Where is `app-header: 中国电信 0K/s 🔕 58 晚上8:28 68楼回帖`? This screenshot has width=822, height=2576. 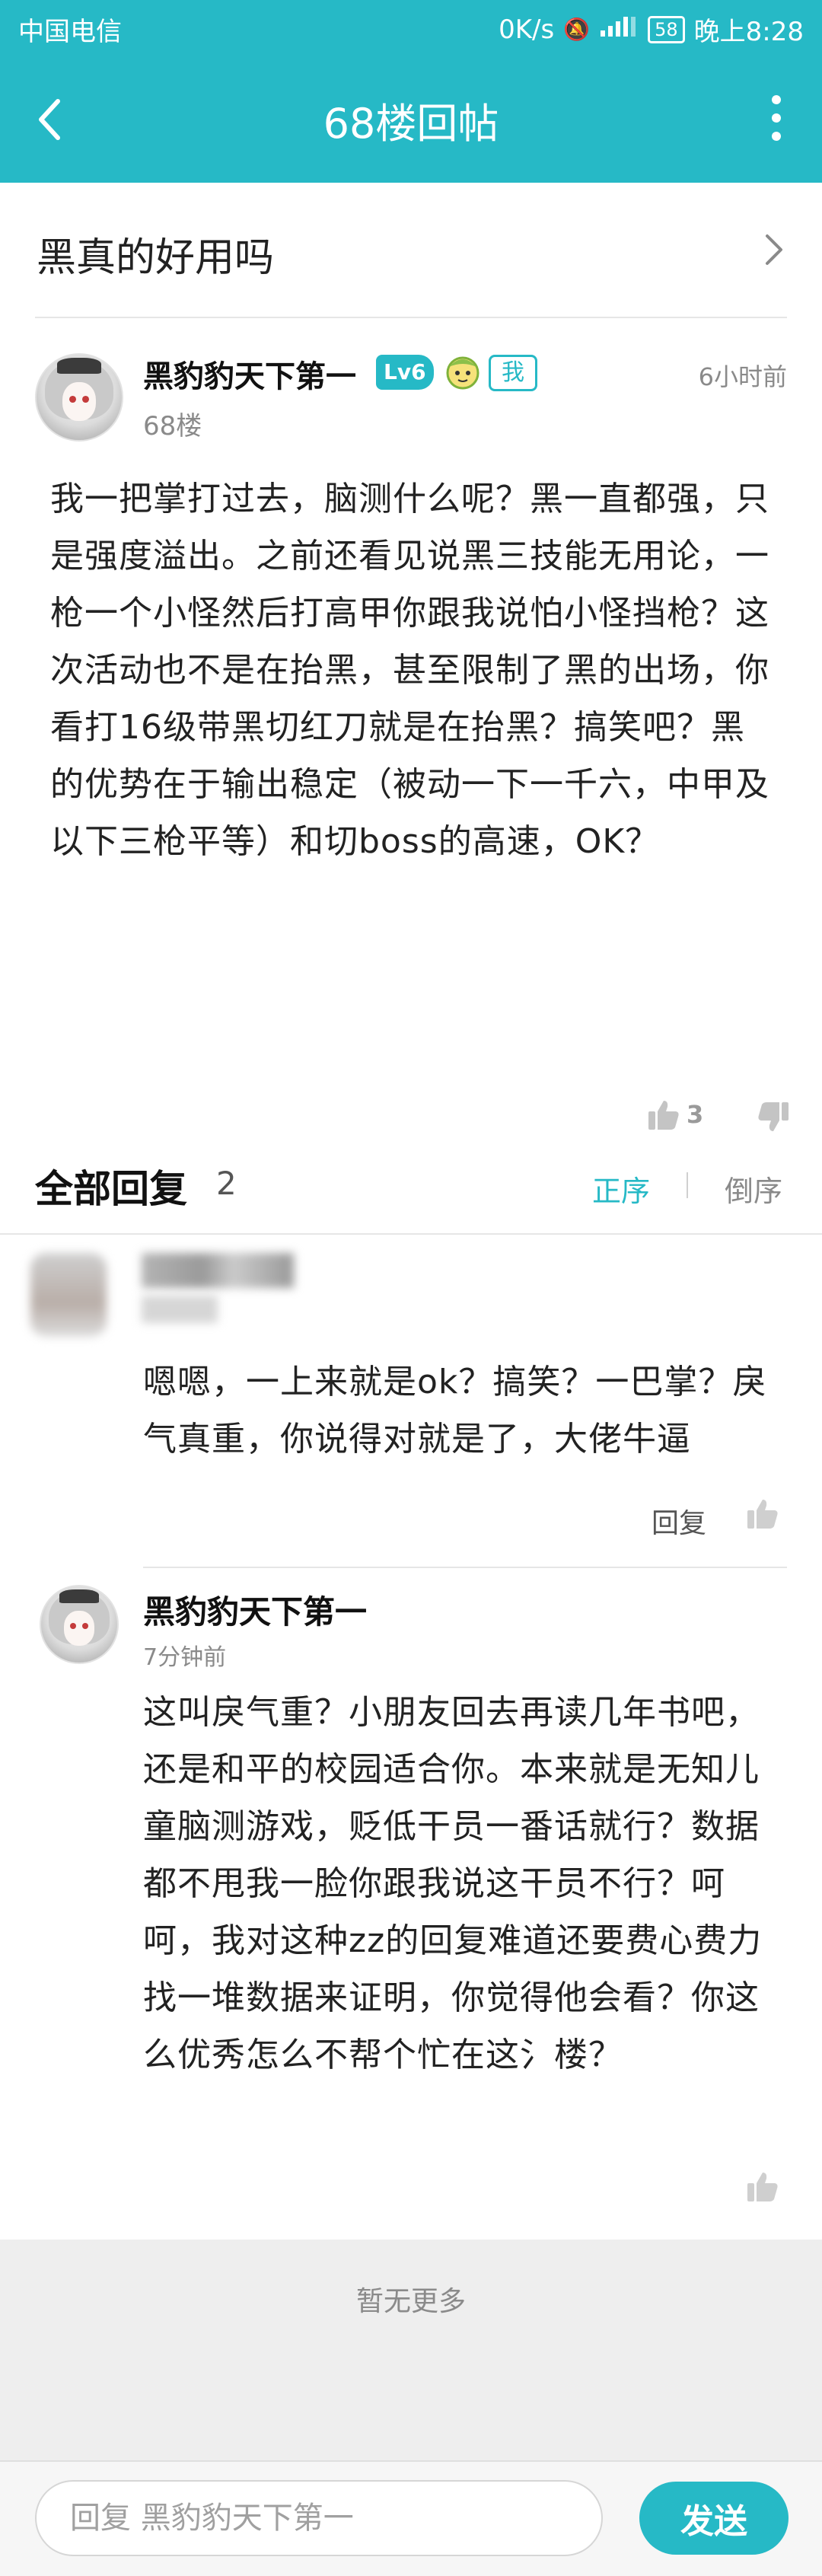
app-header: 中国电信 0K/s 🔕 58 晚上8:28 68楼回帖 is located at coordinates (411, 92).